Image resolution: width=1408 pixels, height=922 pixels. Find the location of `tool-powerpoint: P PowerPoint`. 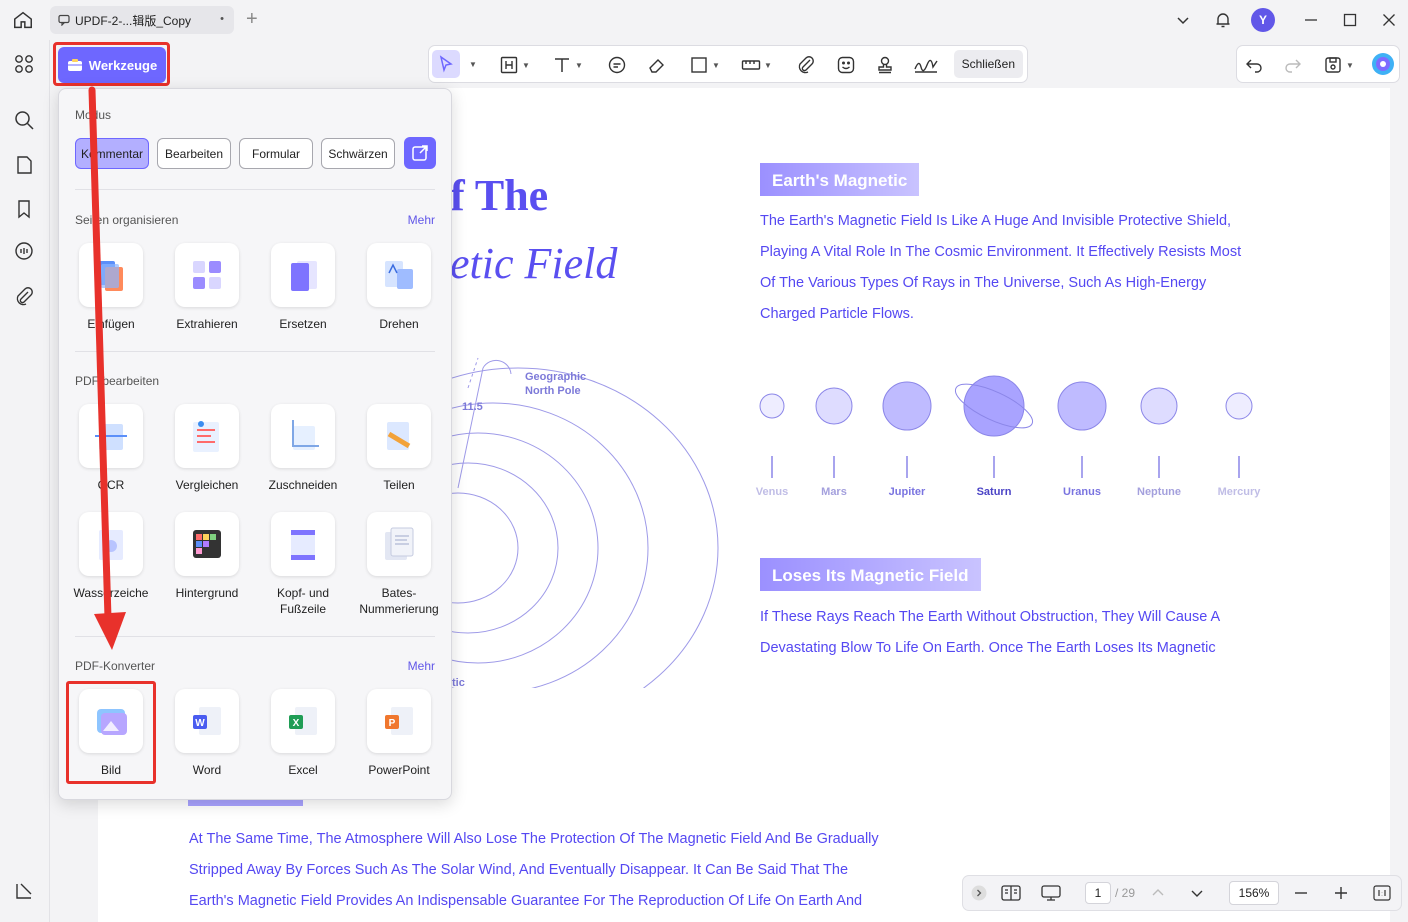

tool-powerpoint: P PowerPoint is located at coordinates (399, 733).